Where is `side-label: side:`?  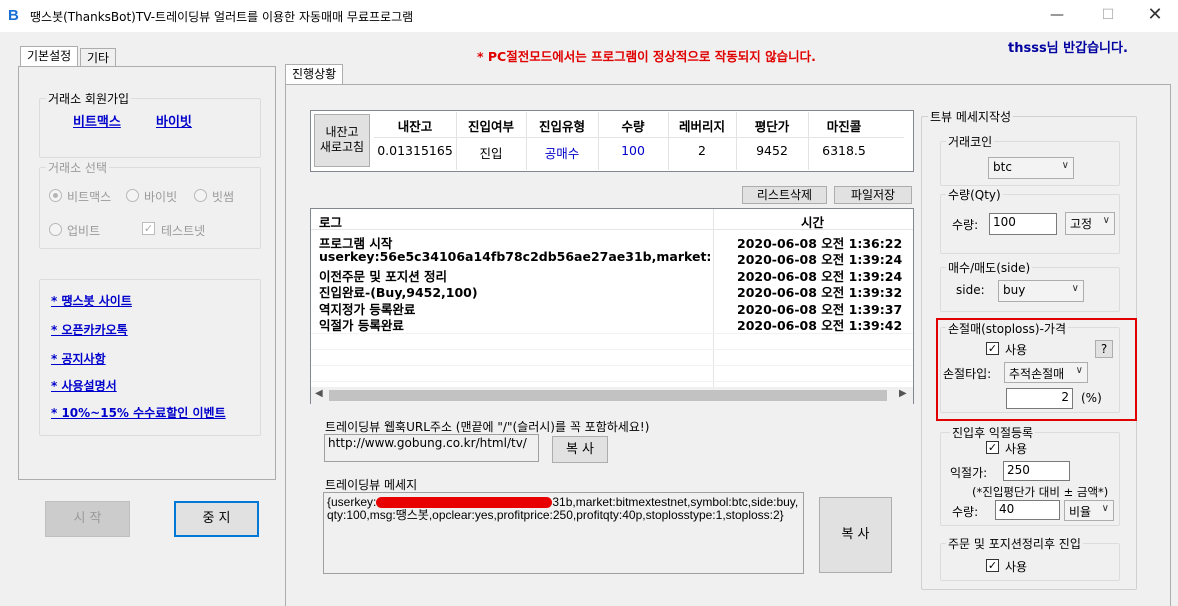
side-label: side: is located at coordinates (970, 290).